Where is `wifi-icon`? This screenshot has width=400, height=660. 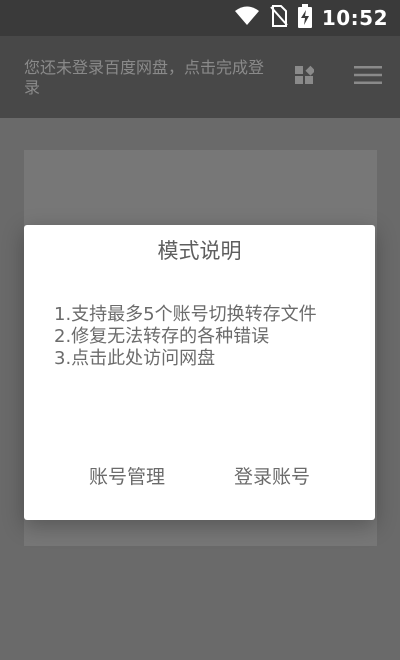
wifi-icon is located at coordinates (247, 18).